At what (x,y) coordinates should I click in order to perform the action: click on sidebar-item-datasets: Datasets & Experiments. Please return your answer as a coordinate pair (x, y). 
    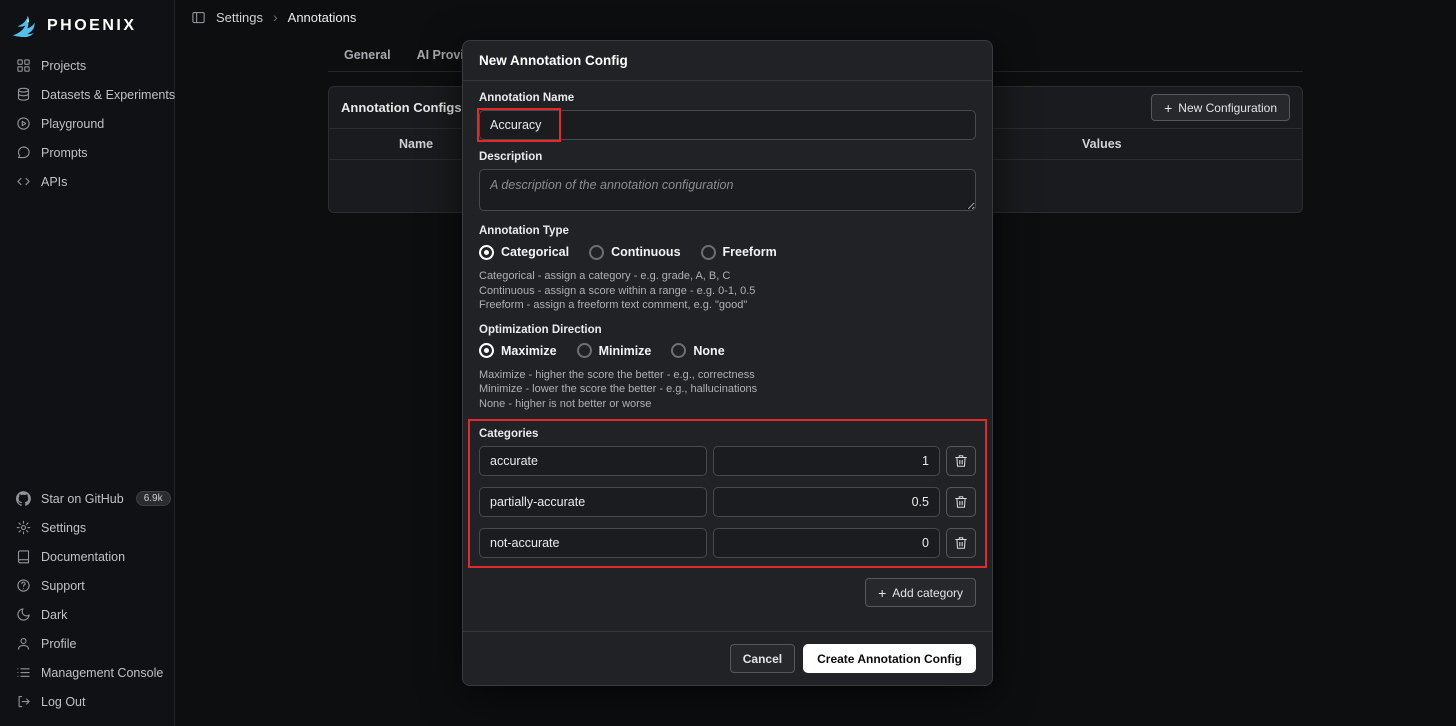
    Looking at the image, I should click on (87, 94).